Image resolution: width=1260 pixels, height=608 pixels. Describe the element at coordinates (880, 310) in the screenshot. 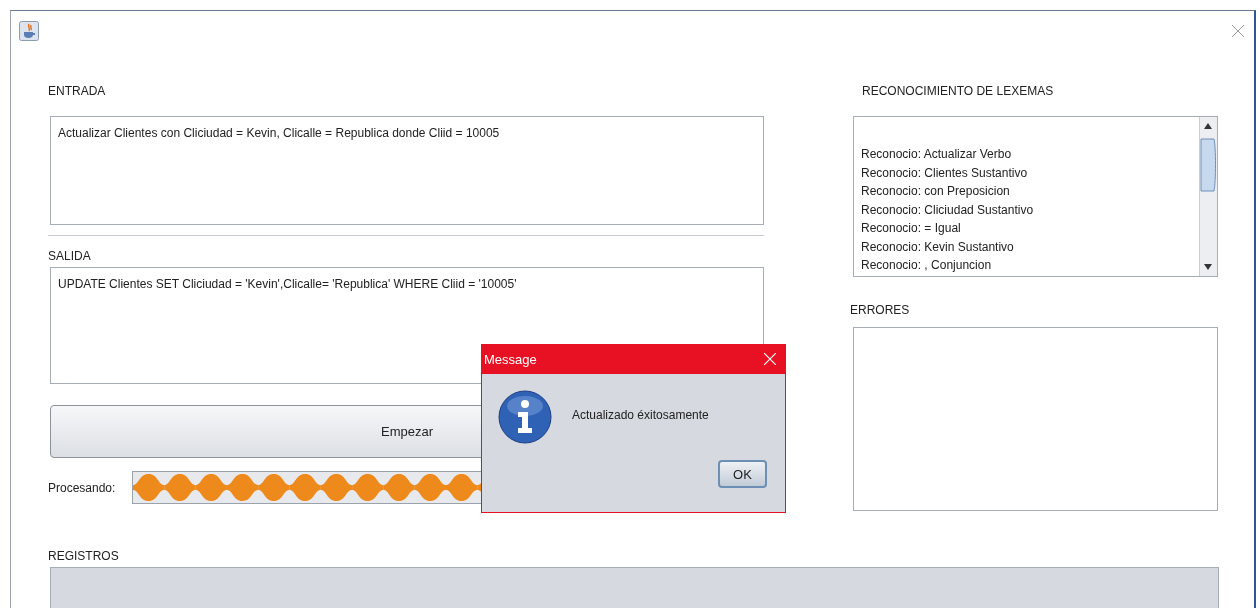

I see `section-label: ERRORES` at that location.